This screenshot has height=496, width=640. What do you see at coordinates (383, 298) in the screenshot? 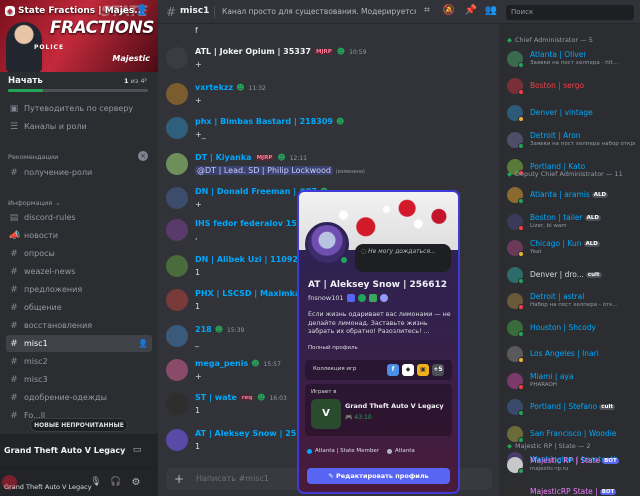
I see `hypesquad-badge-icon` at bounding box center [383, 298].